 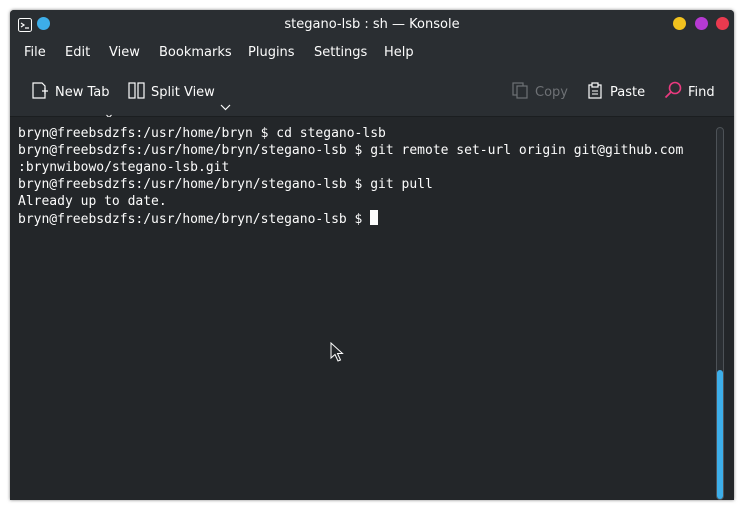 I want to click on new-tab-button: New Tab, so click(x=71, y=92).